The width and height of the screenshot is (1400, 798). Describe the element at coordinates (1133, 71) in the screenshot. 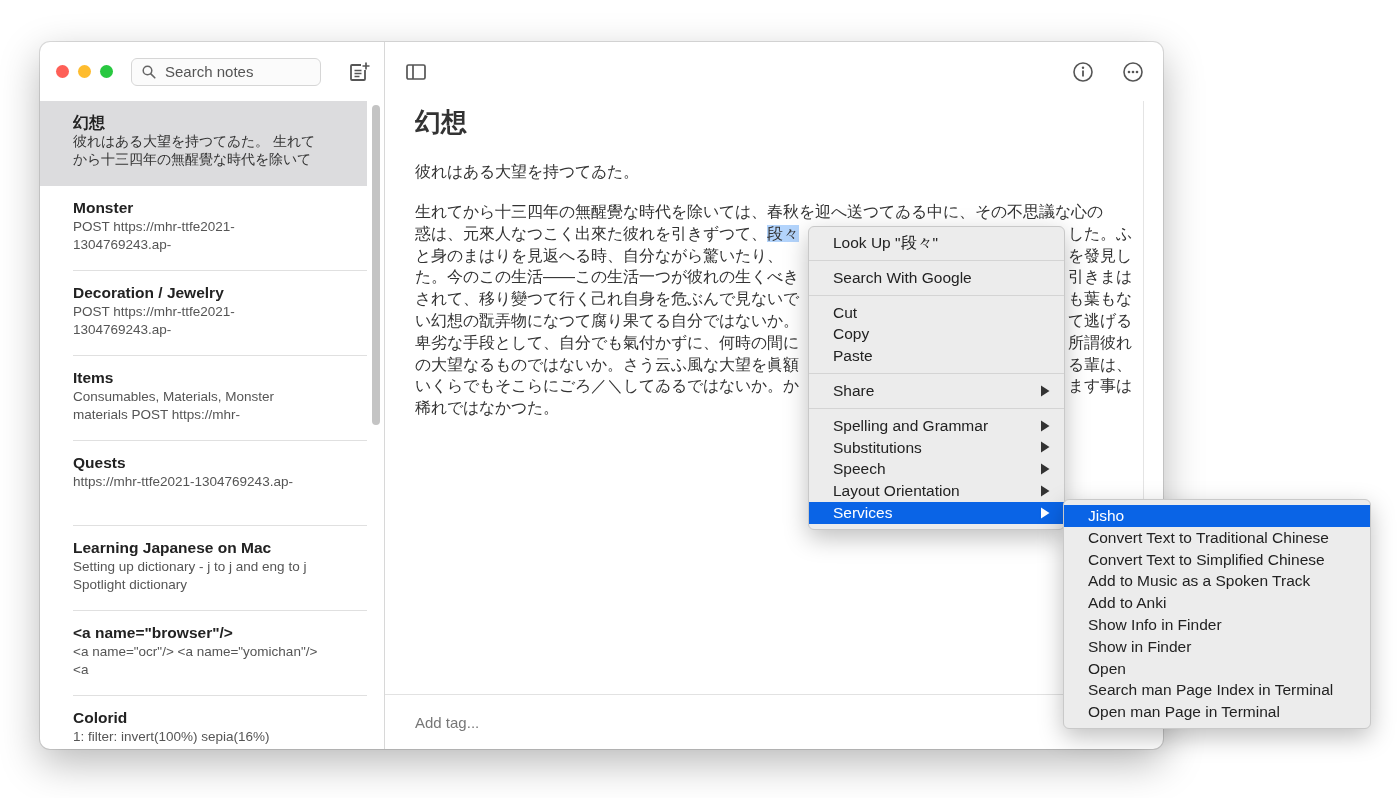

I see `more-icon` at that location.